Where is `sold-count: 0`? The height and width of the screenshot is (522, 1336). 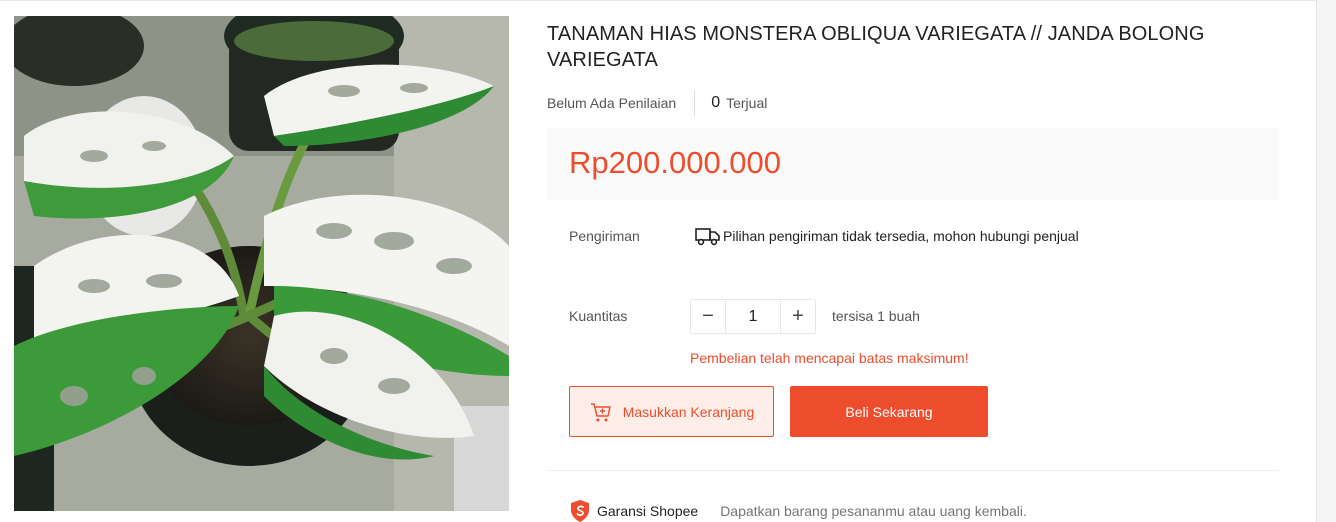
sold-count: 0 is located at coordinates (716, 102).